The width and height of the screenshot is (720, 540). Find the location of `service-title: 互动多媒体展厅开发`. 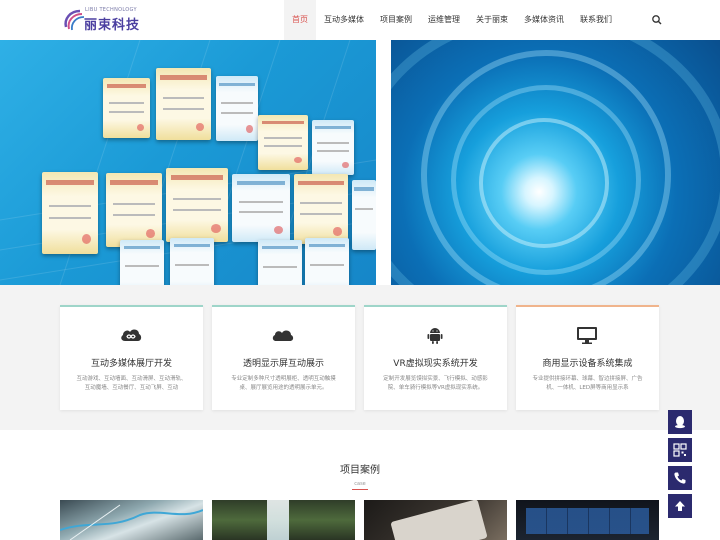

service-title: 互动多媒体展厅开发 is located at coordinates (131, 364).